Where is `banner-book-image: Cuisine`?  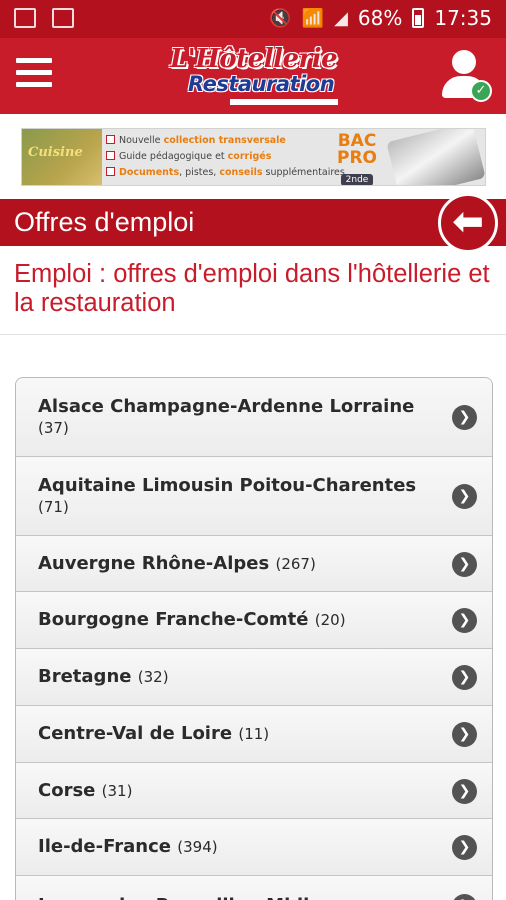 banner-book-image: Cuisine is located at coordinates (62, 157).